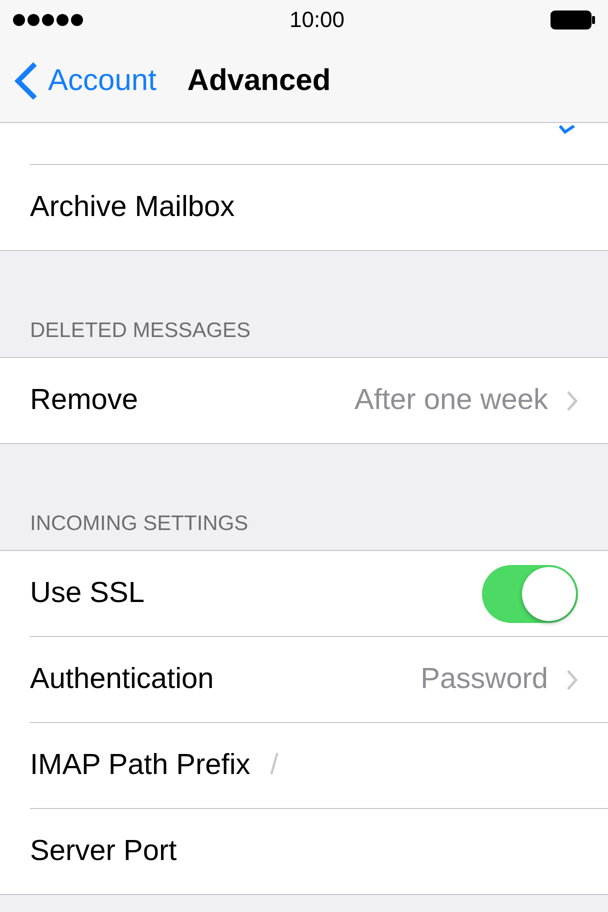 Image resolution: width=608 pixels, height=912 pixels. I want to click on toggle-switch, so click(530, 593).